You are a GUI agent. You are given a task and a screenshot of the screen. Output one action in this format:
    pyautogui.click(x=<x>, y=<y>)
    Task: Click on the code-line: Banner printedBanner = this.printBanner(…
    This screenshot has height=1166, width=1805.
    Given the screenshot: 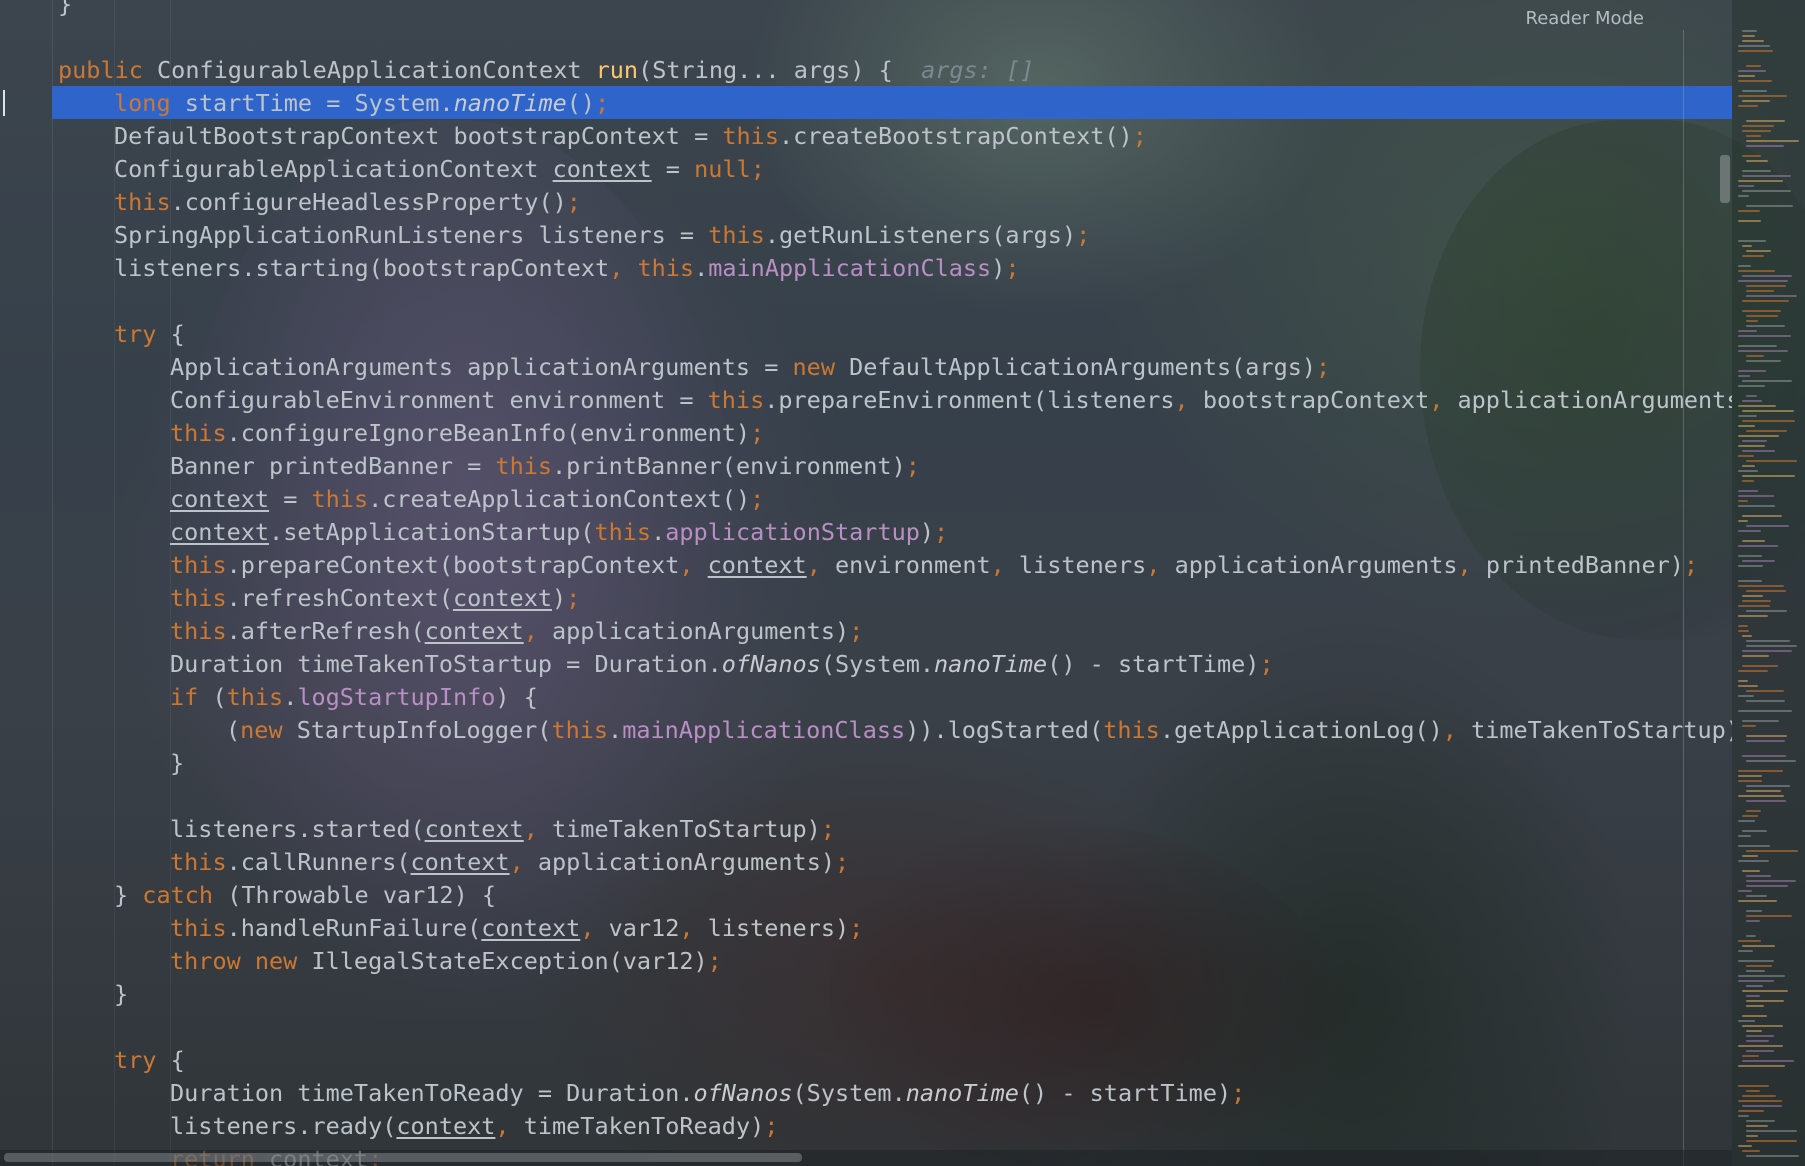 What is the action you would take?
    pyautogui.click(x=545, y=466)
    